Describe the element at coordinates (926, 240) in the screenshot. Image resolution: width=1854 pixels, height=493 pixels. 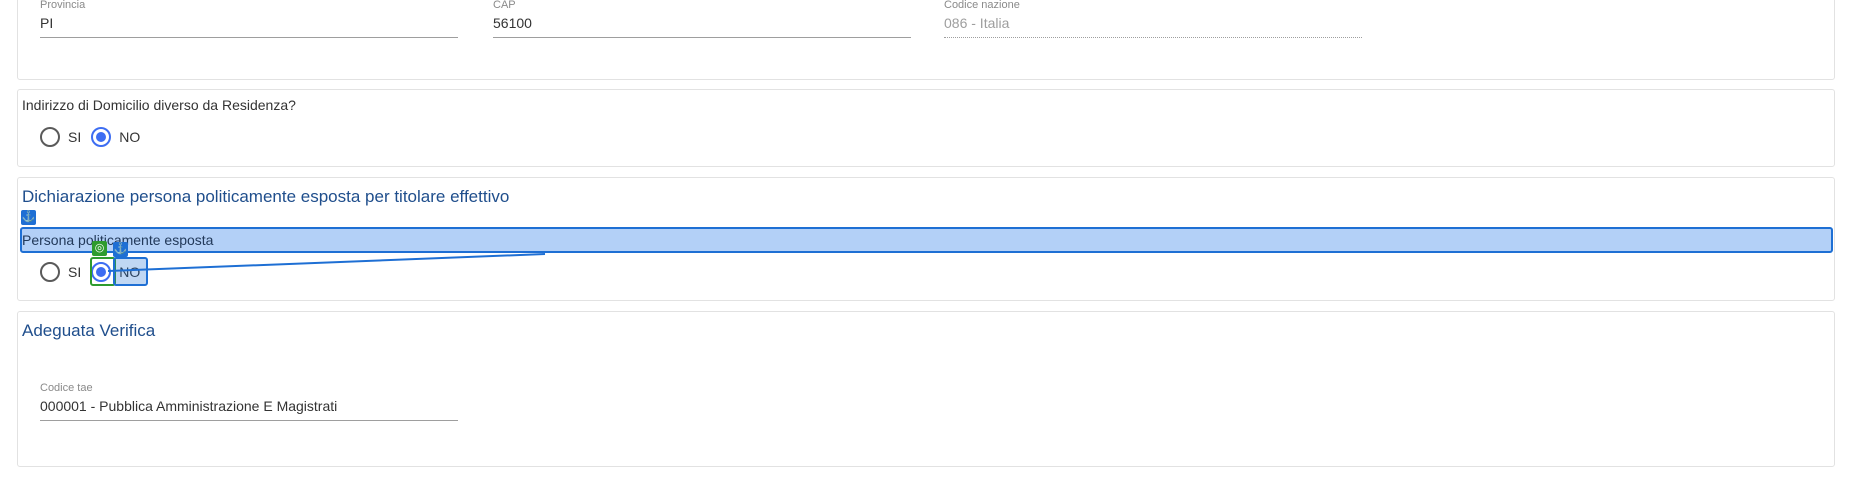
I see `element-highlight` at that location.